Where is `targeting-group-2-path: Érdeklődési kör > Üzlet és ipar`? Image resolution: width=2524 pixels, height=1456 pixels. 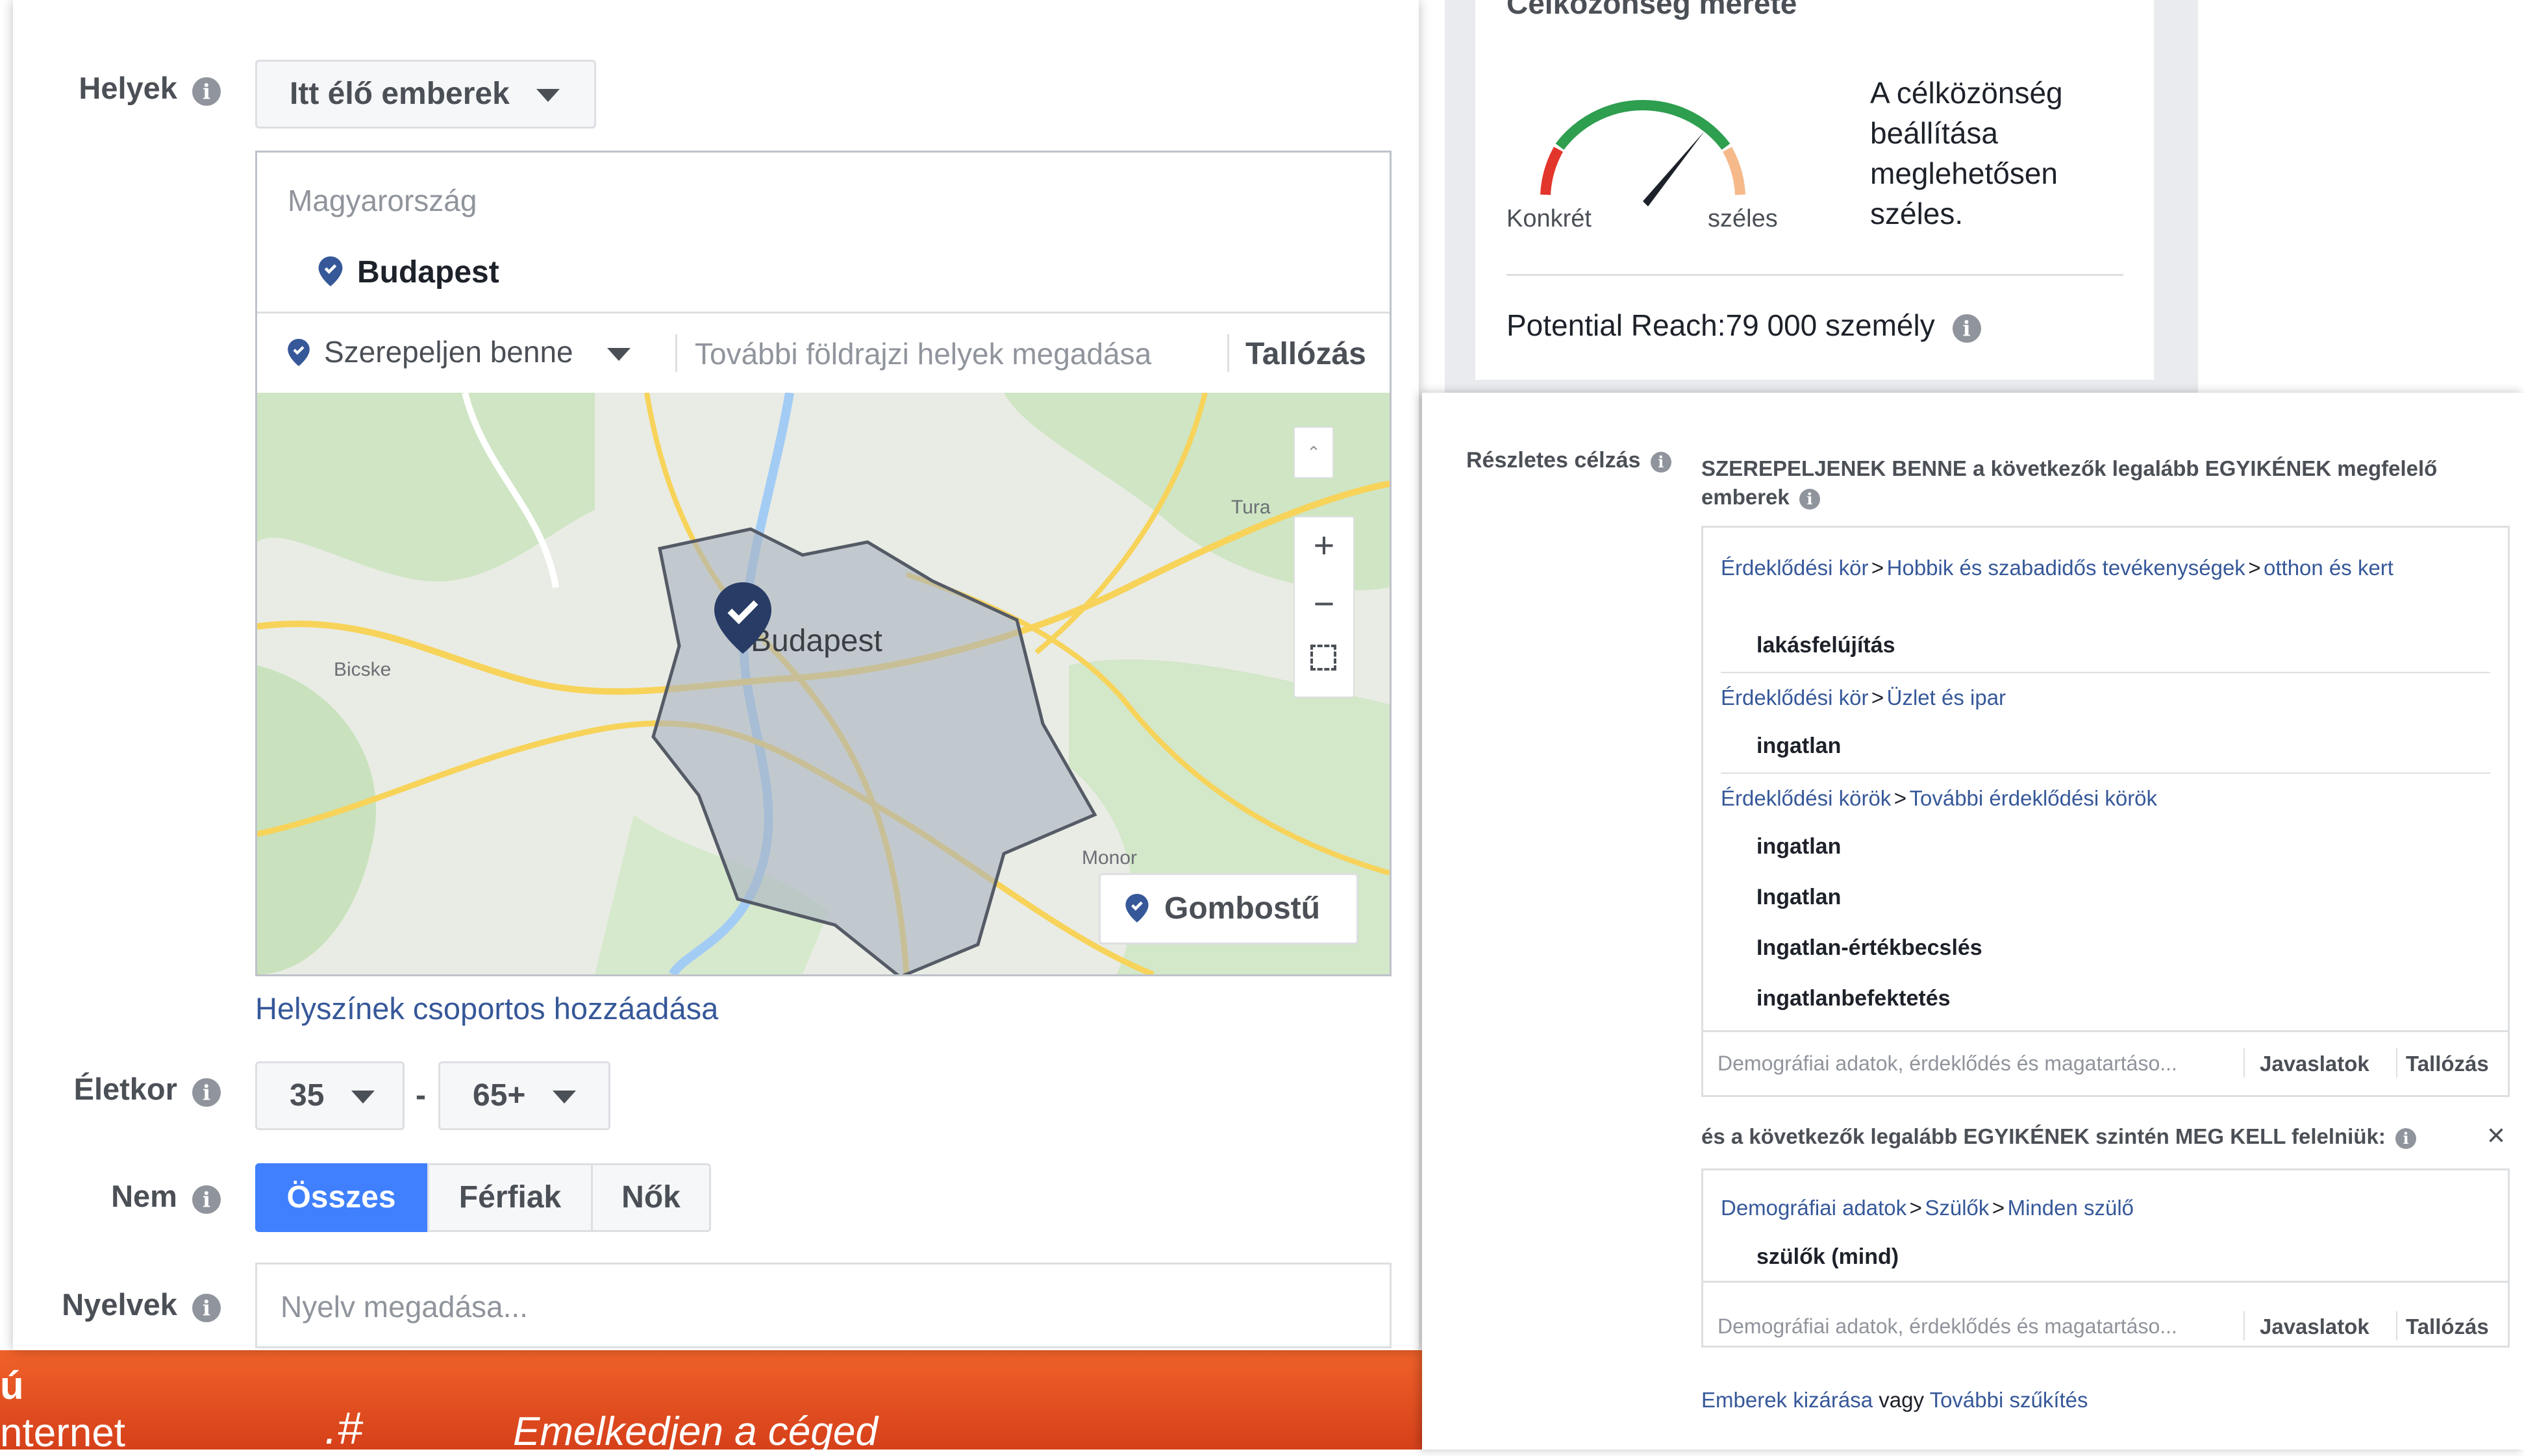 targeting-group-2-path: Érdeklődési kör > Üzlet és ipar is located at coordinates (1863, 700).